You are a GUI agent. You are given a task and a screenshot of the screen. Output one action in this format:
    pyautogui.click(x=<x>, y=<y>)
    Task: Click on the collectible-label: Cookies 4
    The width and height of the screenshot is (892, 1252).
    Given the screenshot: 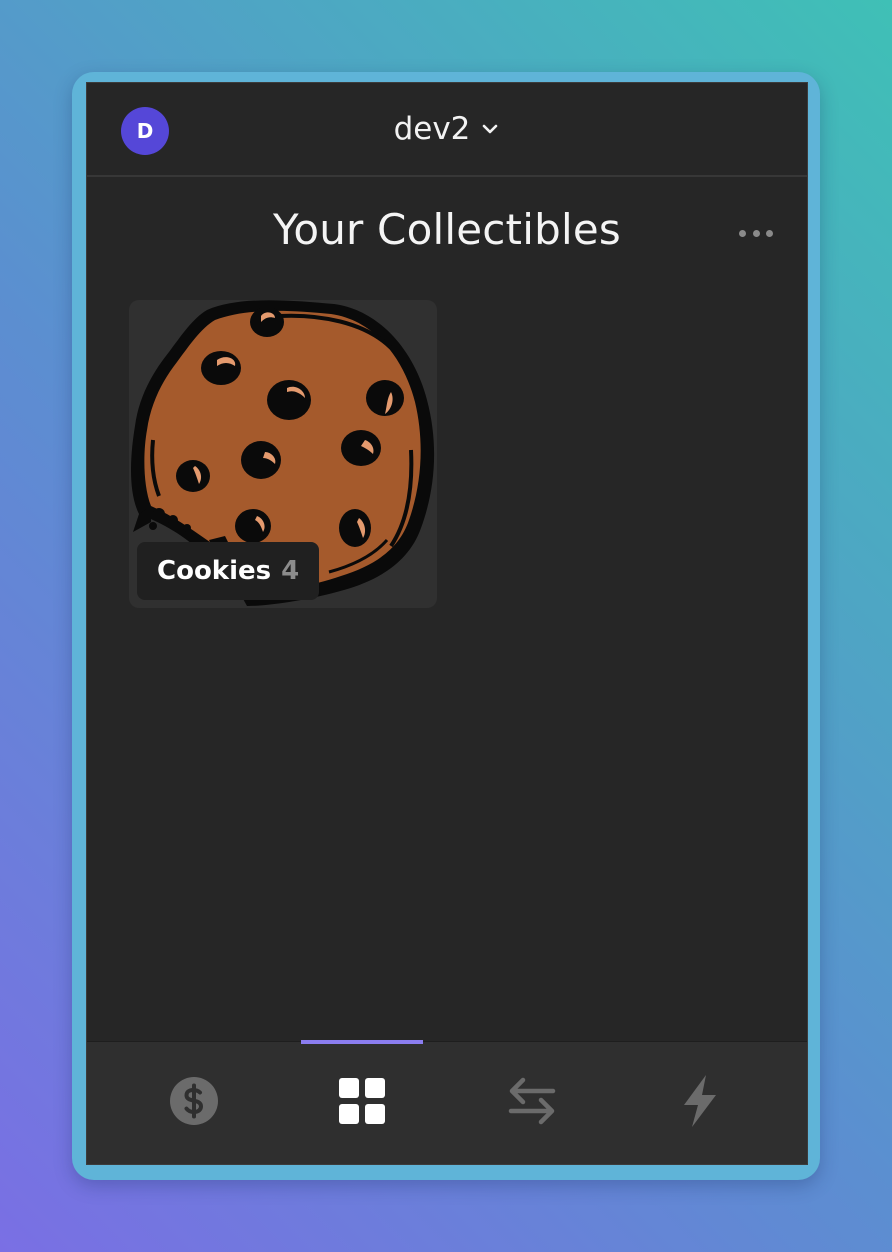 What is the action you would take?
    pyautogui.click(x=228, y=571)
    